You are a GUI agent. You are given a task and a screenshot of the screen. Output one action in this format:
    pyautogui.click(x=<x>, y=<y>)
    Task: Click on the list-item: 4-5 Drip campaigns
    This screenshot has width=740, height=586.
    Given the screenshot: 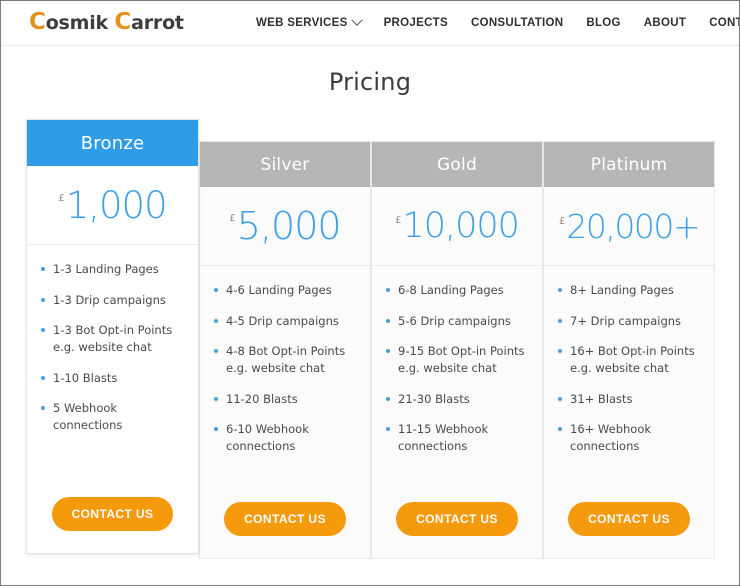 What is the action you would take?
    pyautogui.click(x=285, y=321)
    